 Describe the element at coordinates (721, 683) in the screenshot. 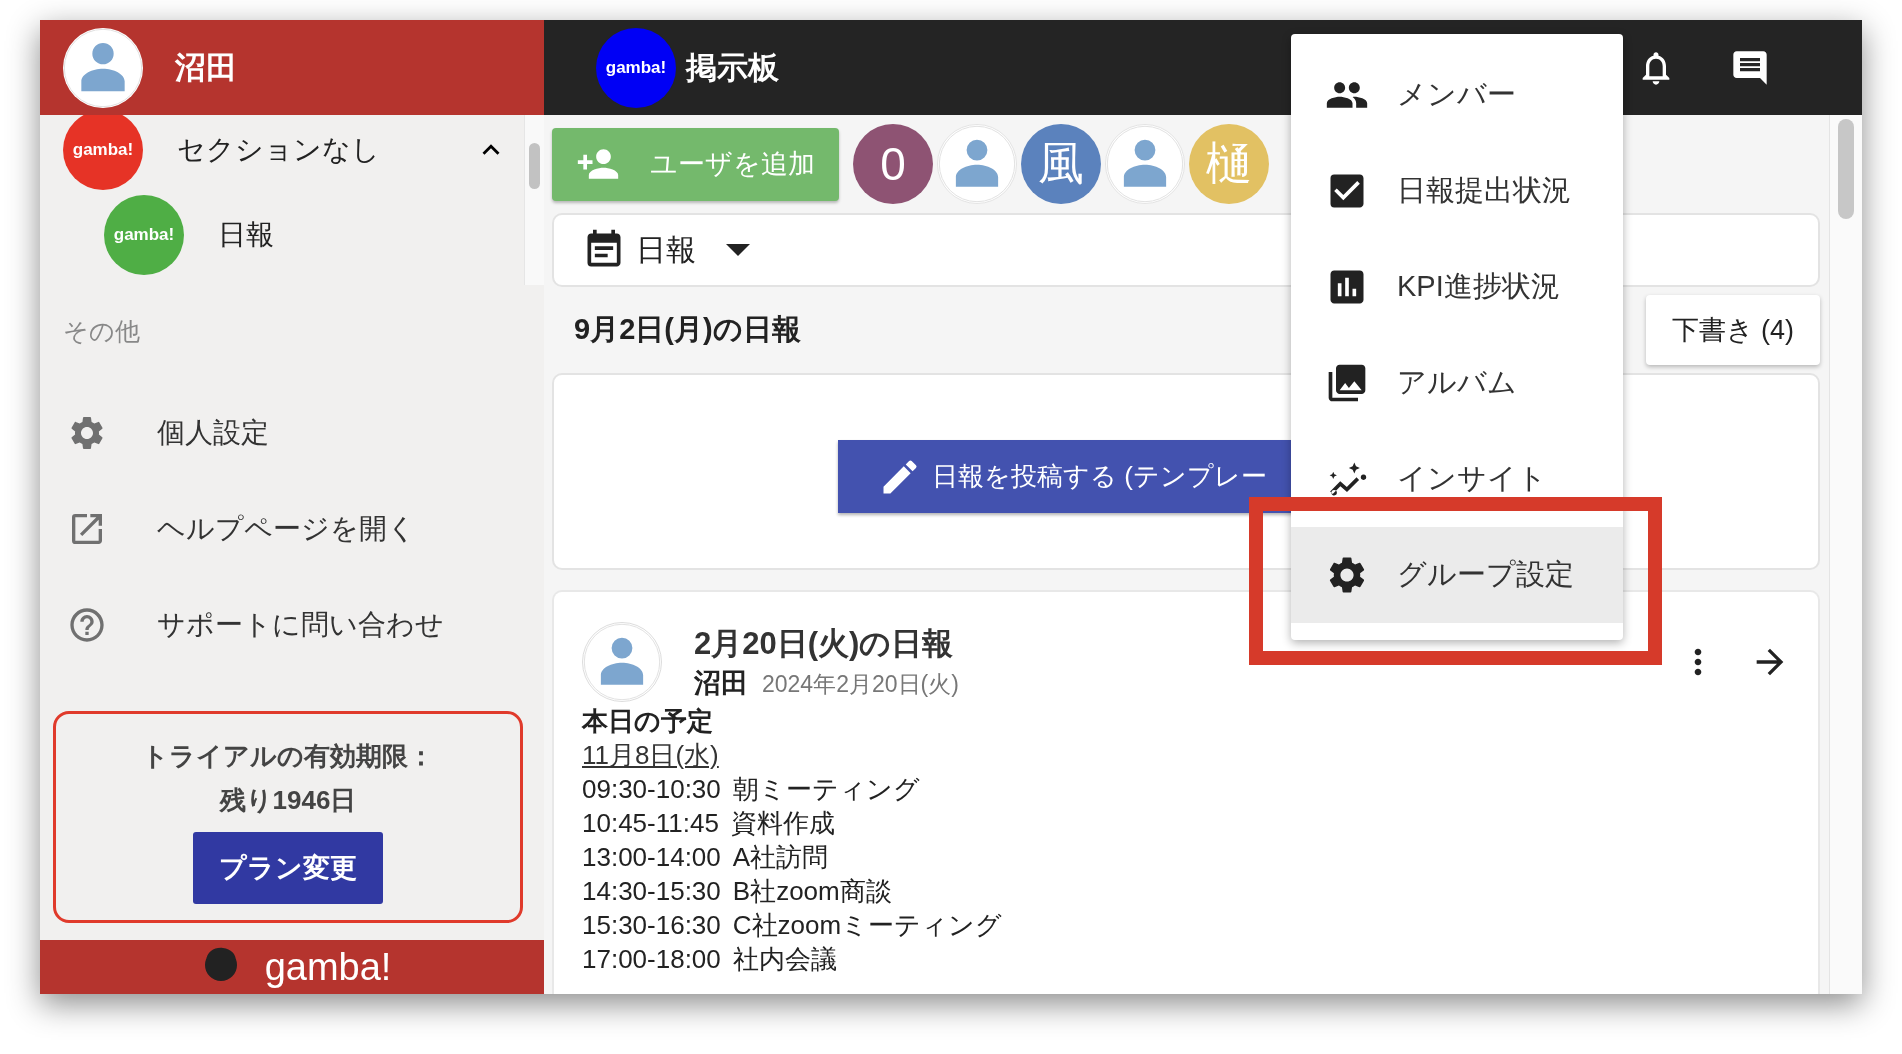

I see `author-name: 沼田` at that location.